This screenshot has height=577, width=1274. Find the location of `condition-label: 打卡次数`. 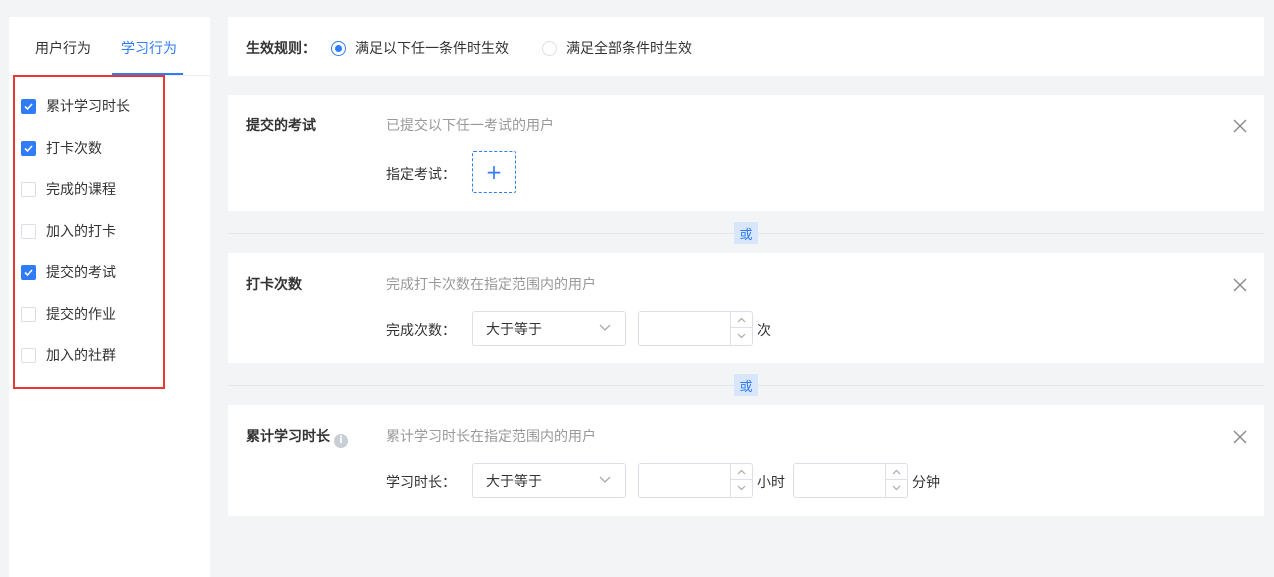

condition-label: 打卡次数 is located at coordinates (74, 149).